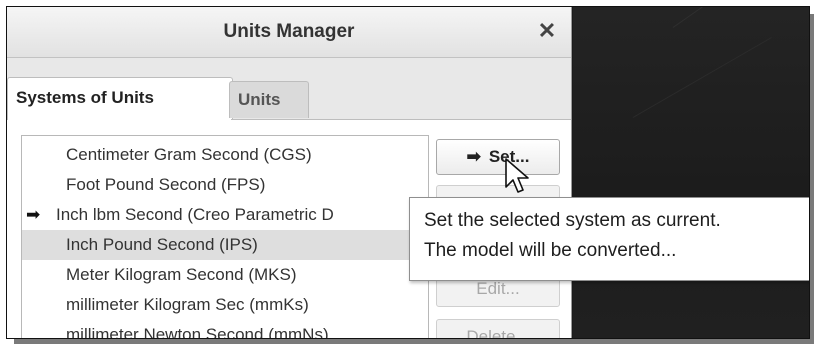  What do you see at coordinates (166, 184) in the screenshot?
I see `list-item-label: Foot Pound Second (FPS)` at bounding box center [166, 184].